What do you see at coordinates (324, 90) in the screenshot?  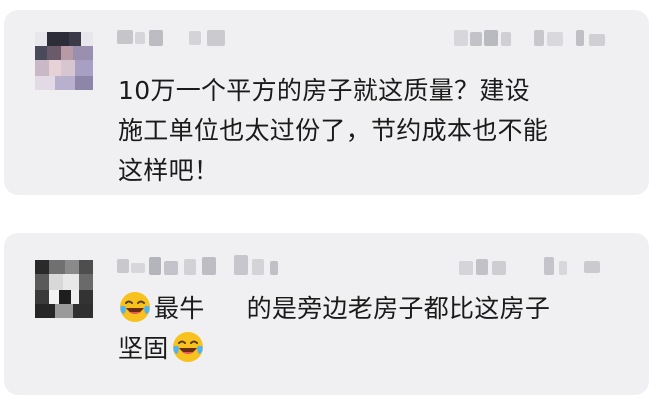 I see `comment-line: 10万一个平方的房子就这质量？建设` at bounding box center [324, 90].